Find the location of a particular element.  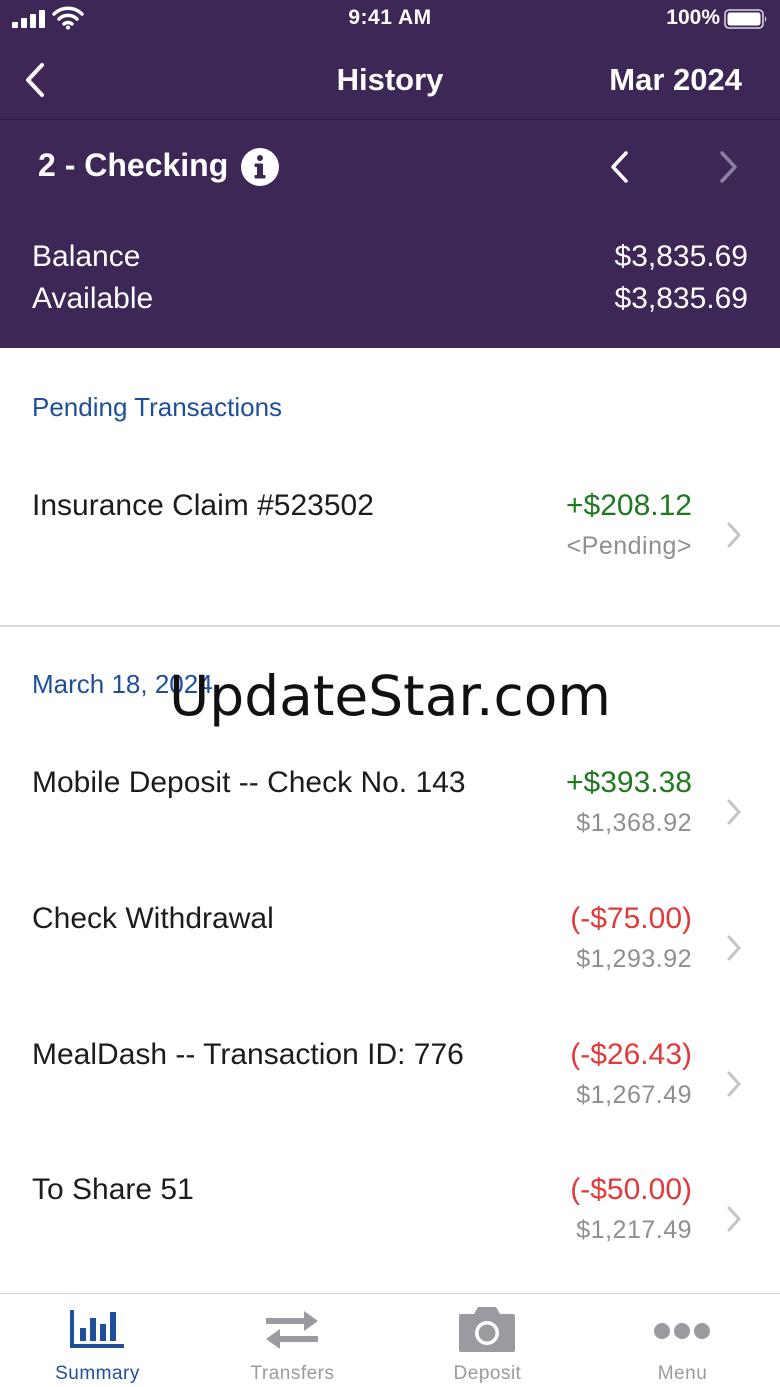

status-time: 9:41 AM is located at coordinates (390, 17).